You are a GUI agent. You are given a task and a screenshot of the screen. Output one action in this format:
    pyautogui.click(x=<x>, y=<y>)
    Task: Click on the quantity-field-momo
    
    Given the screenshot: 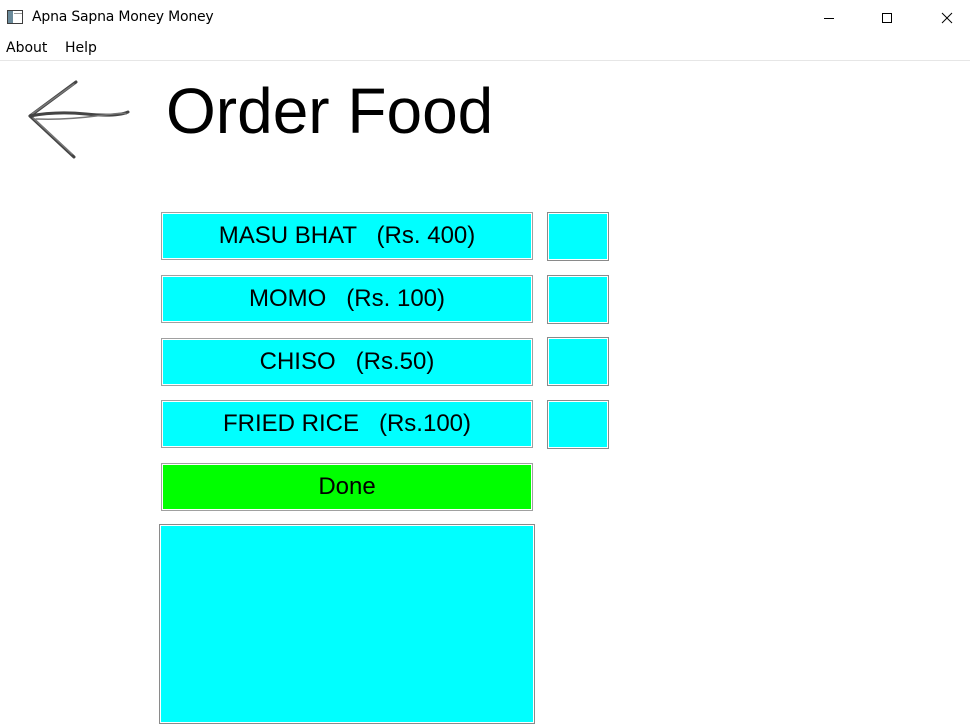 What is the action you would take?
    pyautogui.click(x=578, y=299)
    